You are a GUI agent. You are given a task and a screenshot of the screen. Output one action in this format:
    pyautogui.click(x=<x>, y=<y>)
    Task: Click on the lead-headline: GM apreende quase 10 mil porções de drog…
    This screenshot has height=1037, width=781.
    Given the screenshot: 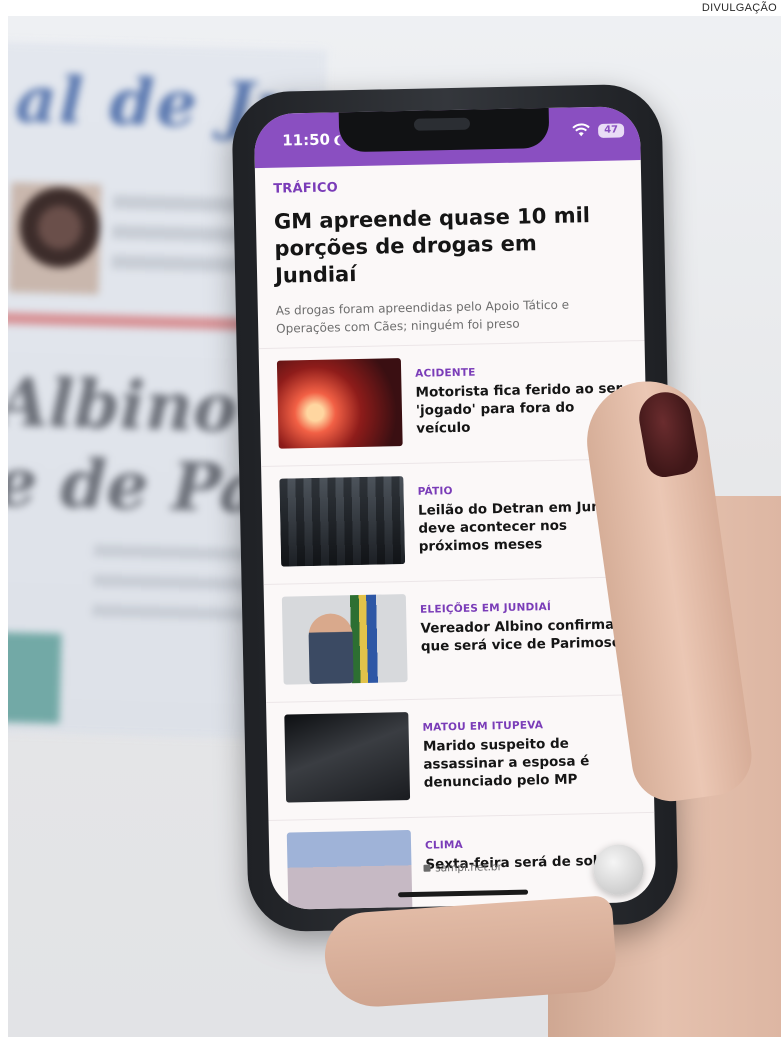 What is the action you would take?
    pyautogui.click(x=450, y=245)
    